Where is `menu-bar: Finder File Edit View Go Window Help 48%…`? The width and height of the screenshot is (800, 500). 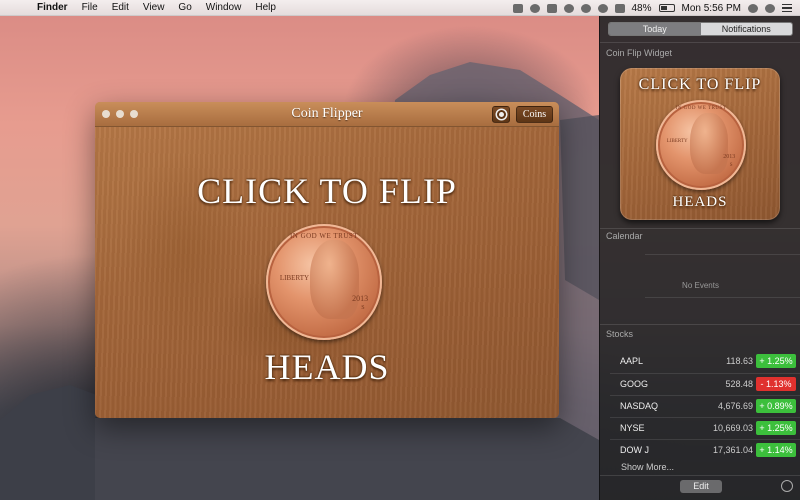 menu-bar: Finder File Edit View Go Window Help 48%… is located at coordinates (400, 8).